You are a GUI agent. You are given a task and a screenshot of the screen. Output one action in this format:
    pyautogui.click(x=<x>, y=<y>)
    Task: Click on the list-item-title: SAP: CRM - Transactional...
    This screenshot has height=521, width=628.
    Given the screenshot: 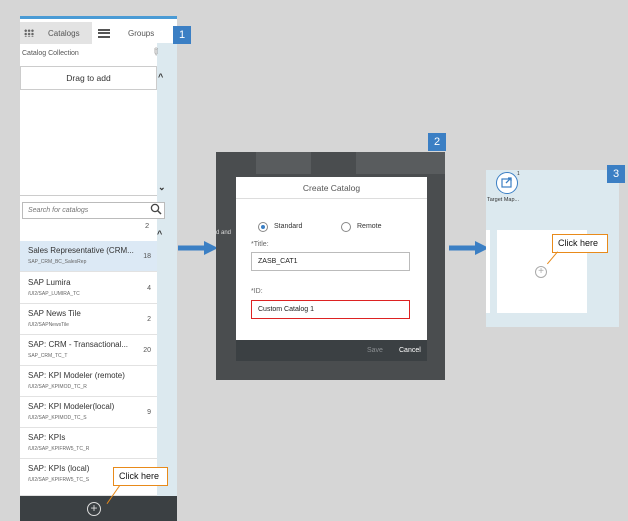 What is the action you would take?
    pyautogui.click(x=78, y=344)
    